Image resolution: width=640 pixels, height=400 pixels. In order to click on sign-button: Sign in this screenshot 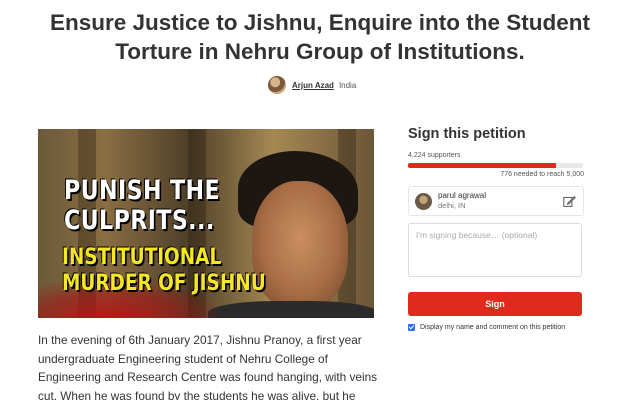, I will do `click(495, 304)`.